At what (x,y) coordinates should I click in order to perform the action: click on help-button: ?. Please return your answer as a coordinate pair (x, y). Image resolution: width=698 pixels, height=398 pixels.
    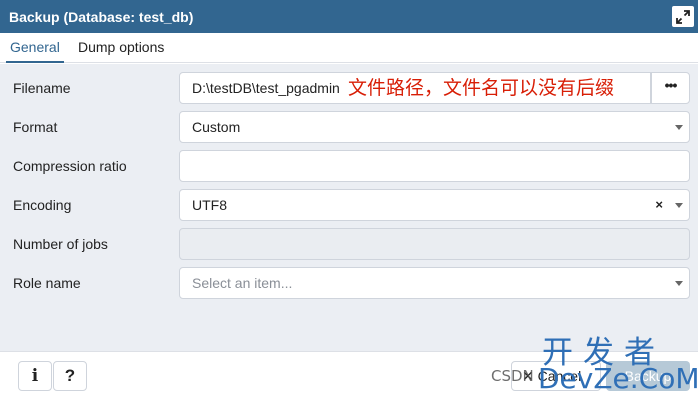
    Looking at the image, I should click on (70, 376).